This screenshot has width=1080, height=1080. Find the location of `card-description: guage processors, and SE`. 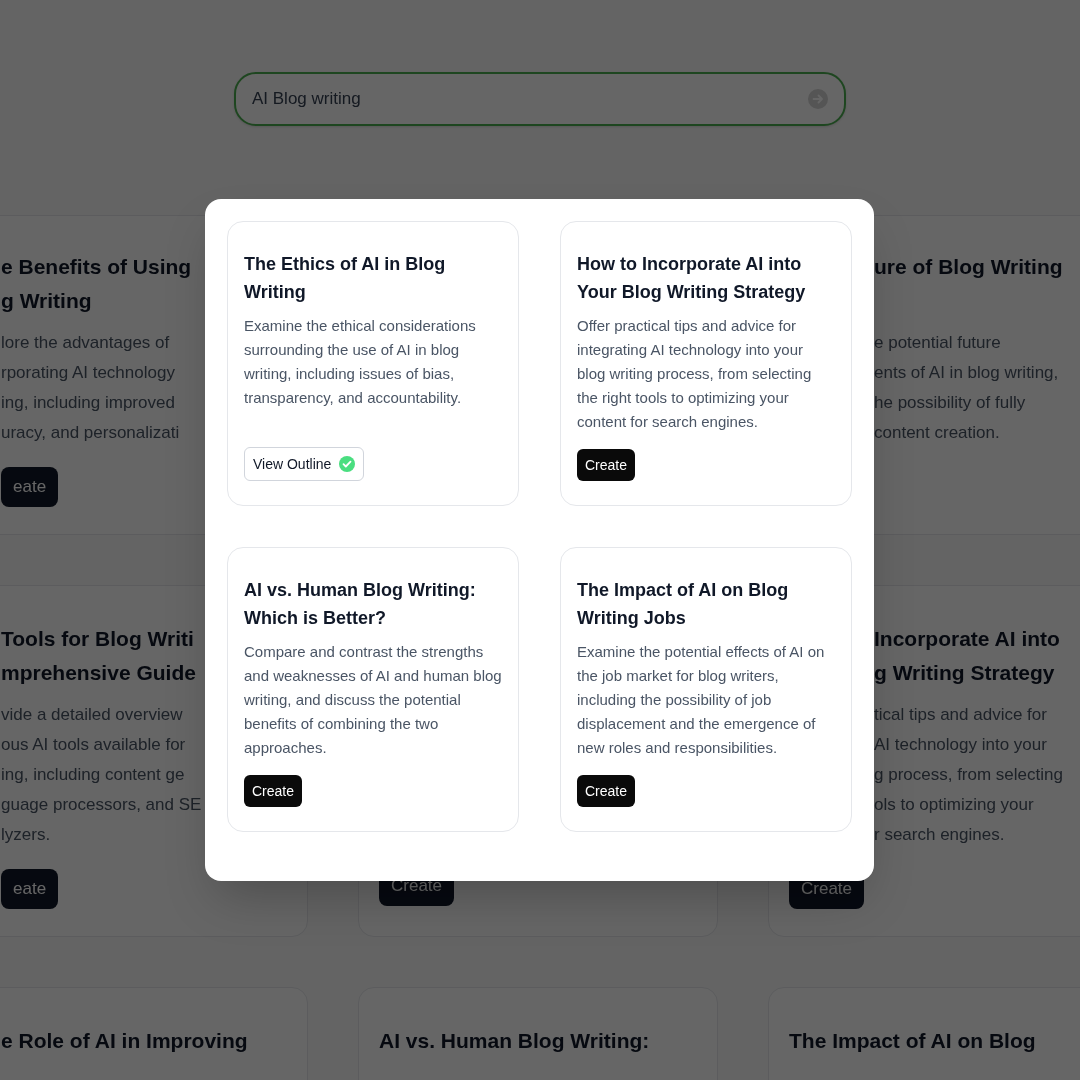

card-description: guage processors, and SE is located at coordinates (101, 805).